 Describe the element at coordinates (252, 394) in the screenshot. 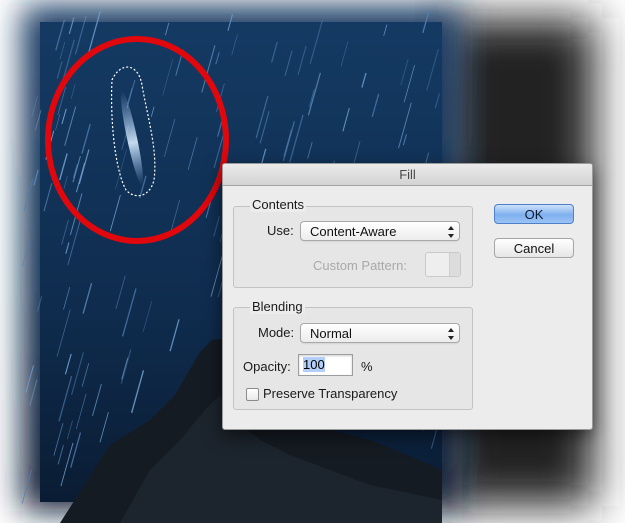

I see `preserve-transparency-checkbox` at that location.